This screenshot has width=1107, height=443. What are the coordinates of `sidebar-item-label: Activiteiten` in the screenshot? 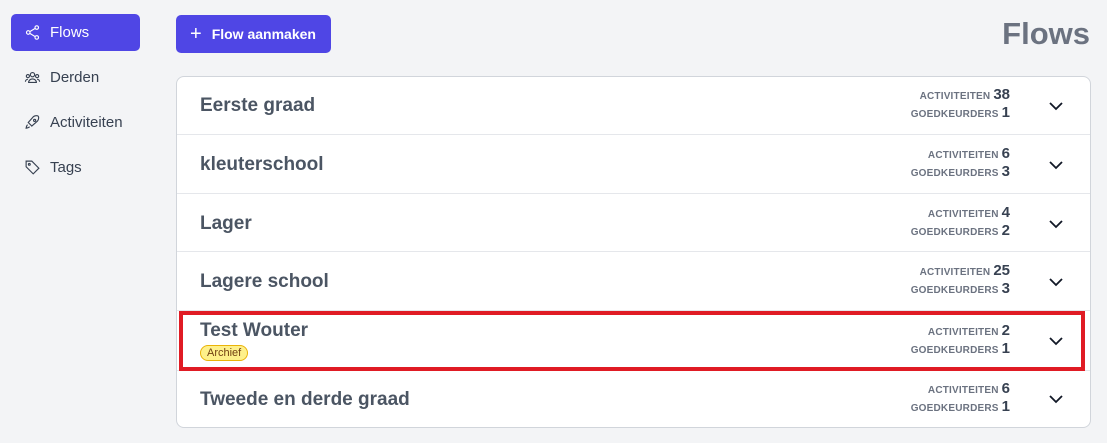 It's located at (86, 122).